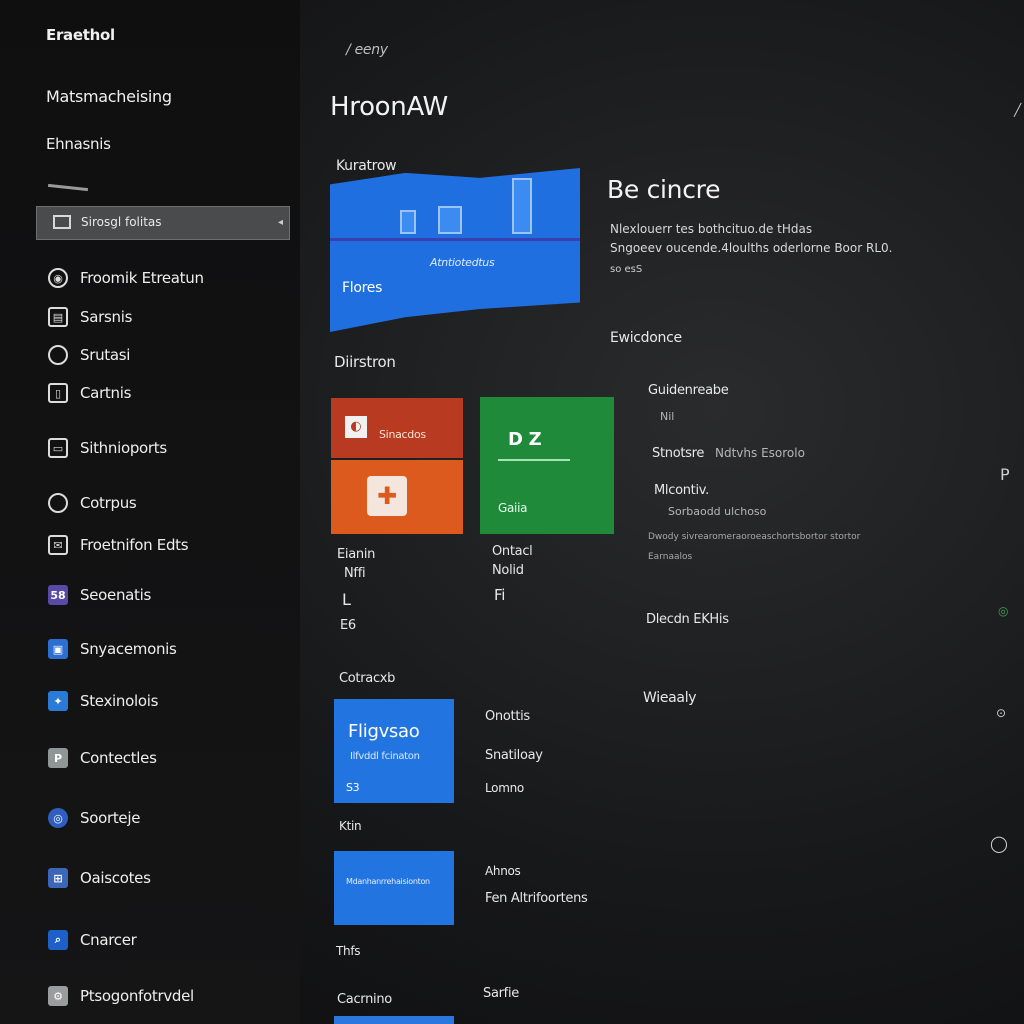 The image size is (1024, 1024). Describe the element at coordinates (667, 416) in the screenshot. I see `detail-small: Nil` at that location.